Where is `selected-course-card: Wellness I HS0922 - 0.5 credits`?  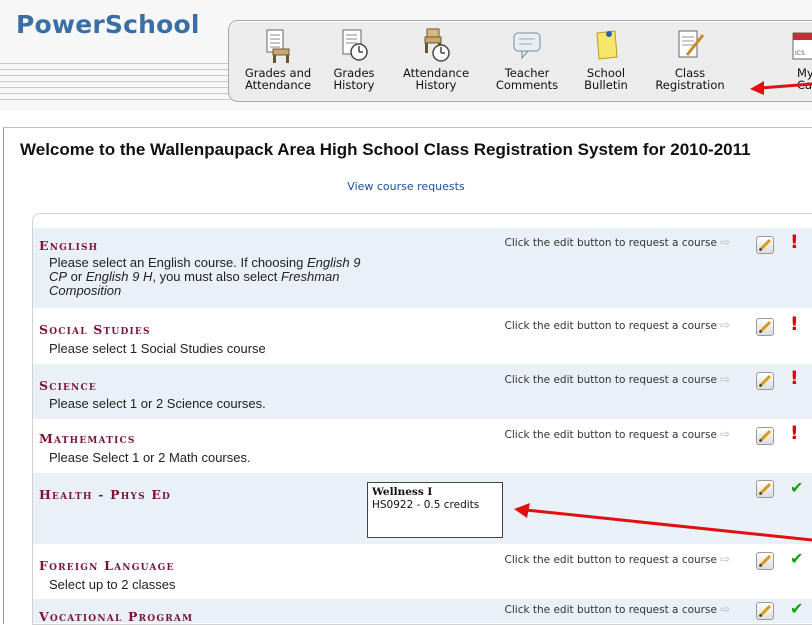 selected-course-card: Wellness I HS0922 - 0.5 credits is located at coordinates (435, 510).